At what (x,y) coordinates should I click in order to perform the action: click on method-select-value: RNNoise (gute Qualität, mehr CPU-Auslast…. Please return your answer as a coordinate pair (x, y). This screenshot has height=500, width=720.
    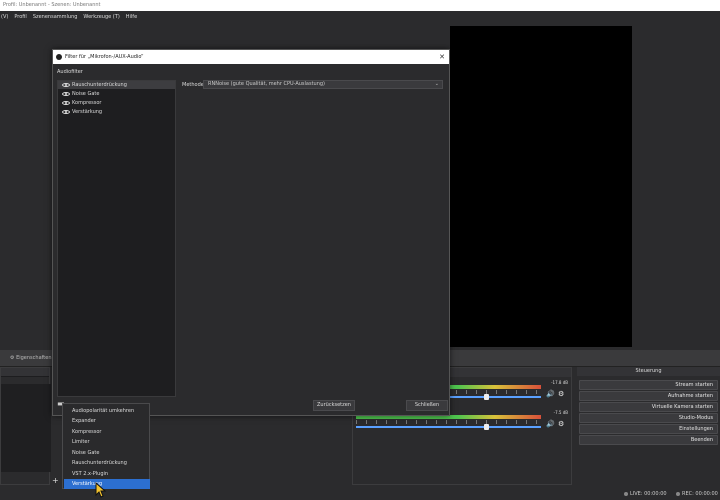
    Looking at the image, I should click on (266, 84).